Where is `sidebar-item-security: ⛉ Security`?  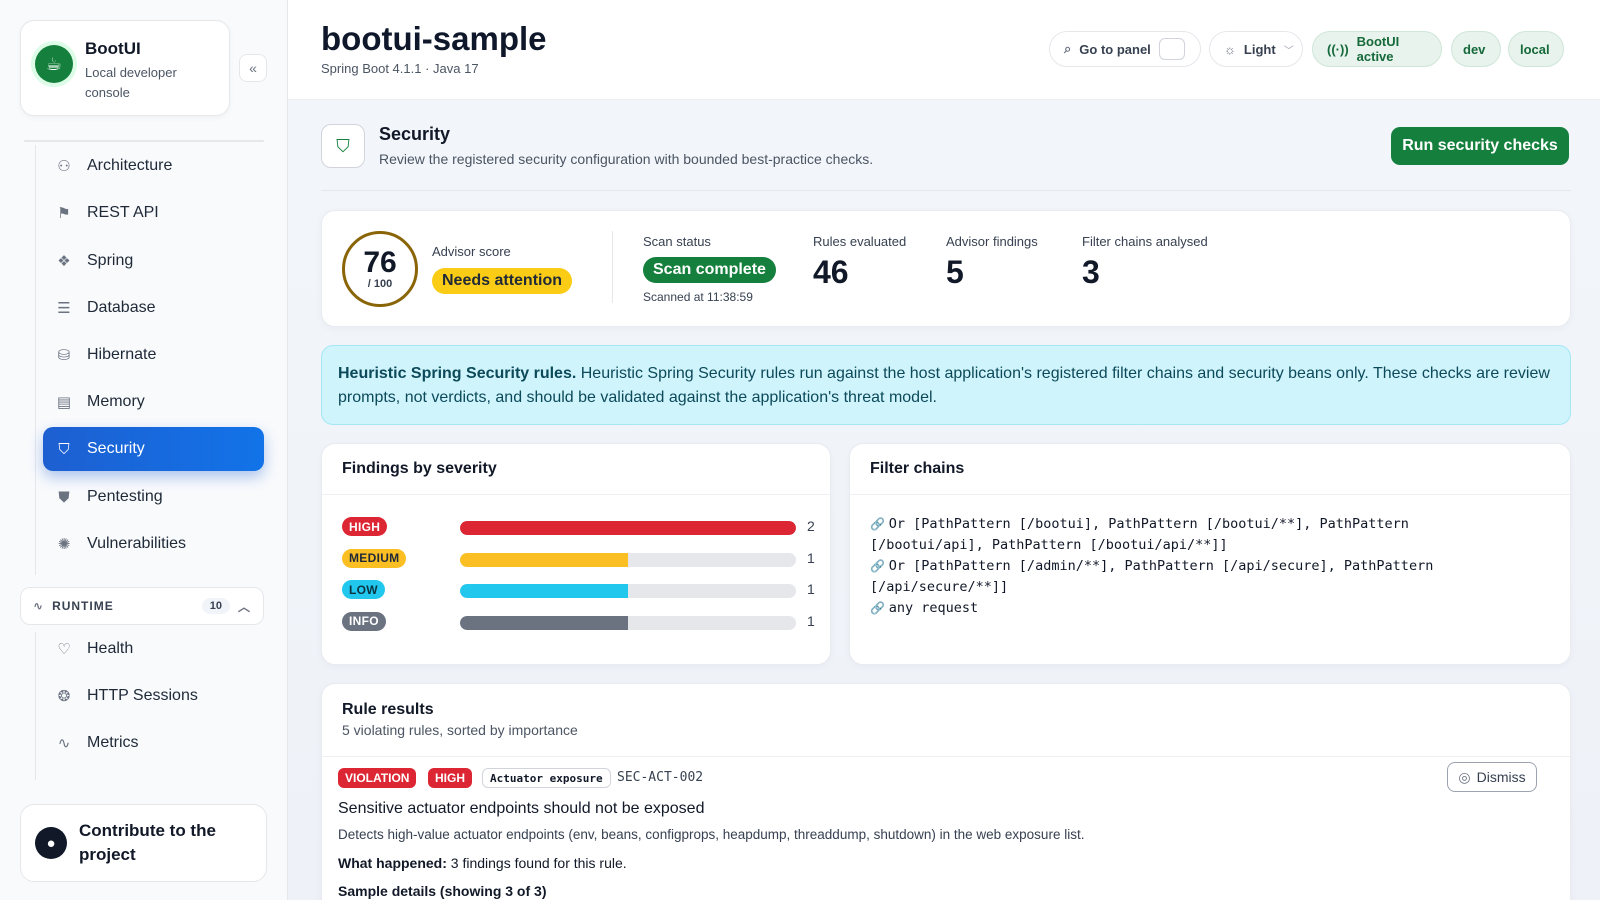 sidebar-item-security: ⛉ Security is located at coordinates (153, 449).